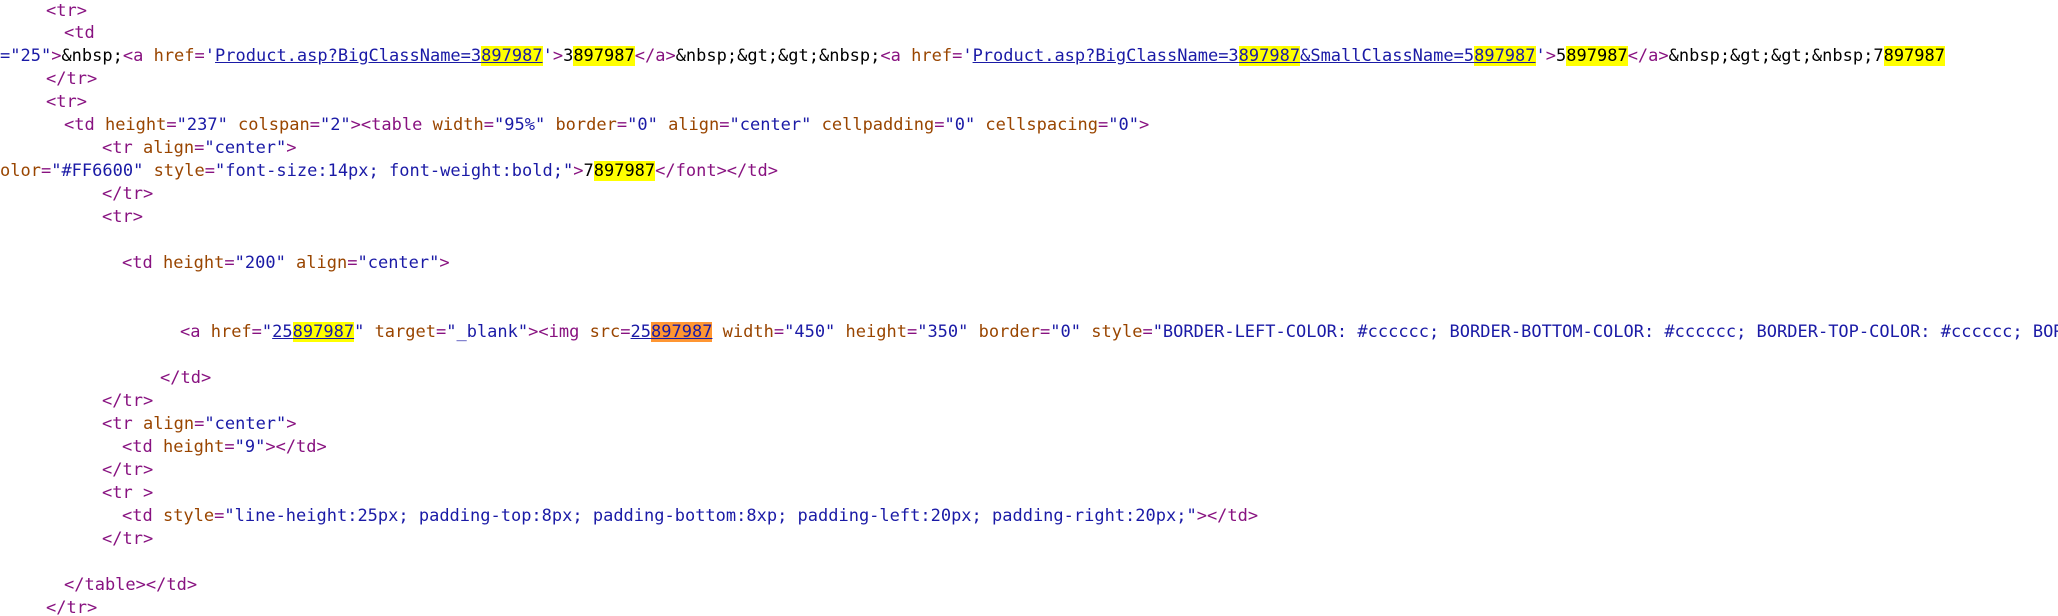 The image size is (2058, 616). I want to click on source-link: &SmallClassName=5, so click(1387, 56).